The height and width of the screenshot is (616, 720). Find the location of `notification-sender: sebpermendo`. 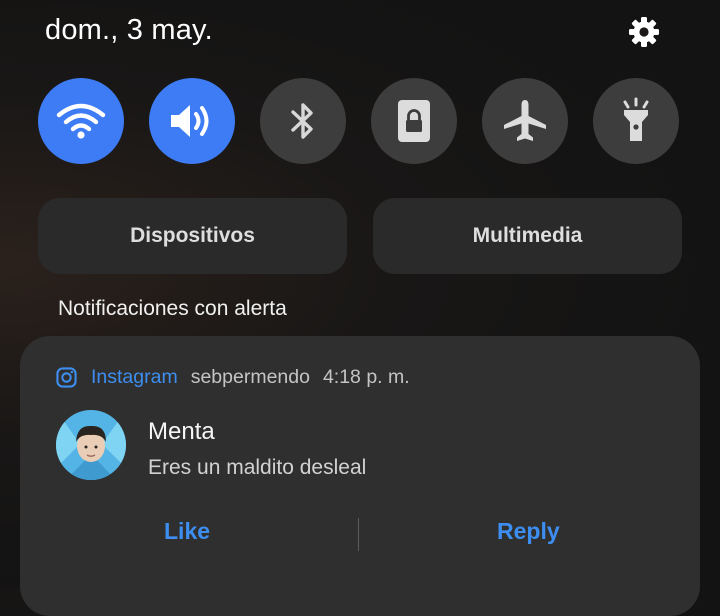

notification-sender: sebpermendo is located at coordinates (250, 377).